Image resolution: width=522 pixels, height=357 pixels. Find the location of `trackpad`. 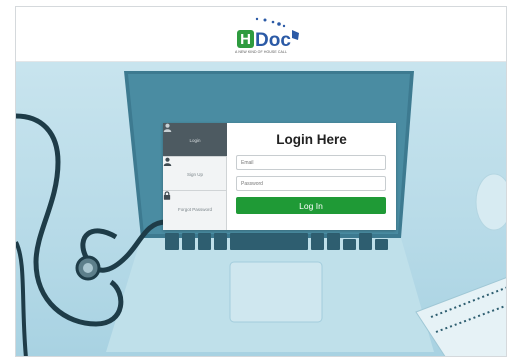

trackpad is located at coordinates (276, 292).